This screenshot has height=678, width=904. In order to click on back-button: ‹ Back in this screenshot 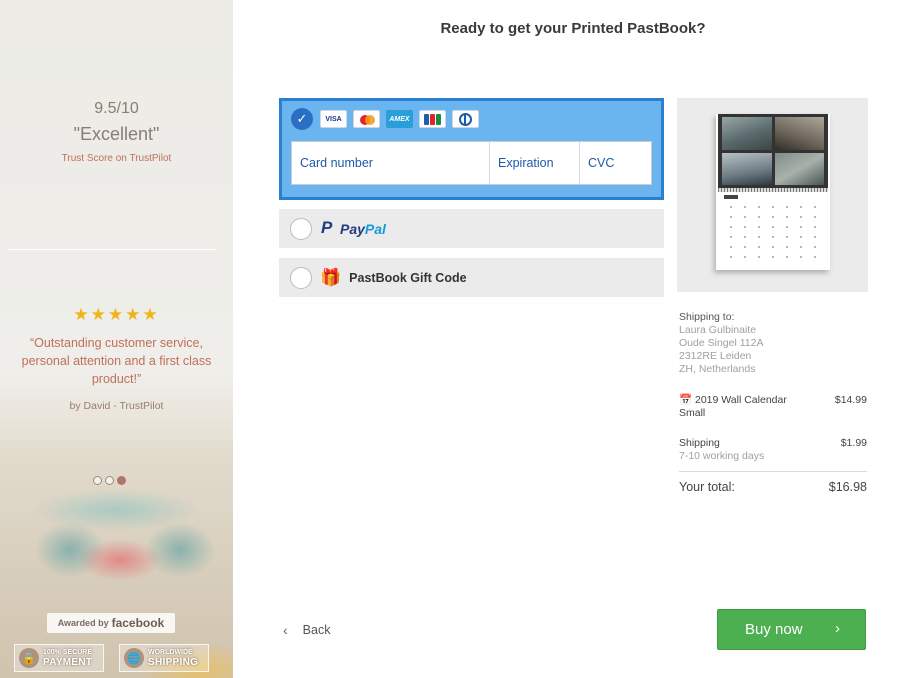, I will do `click(306, 630)`.